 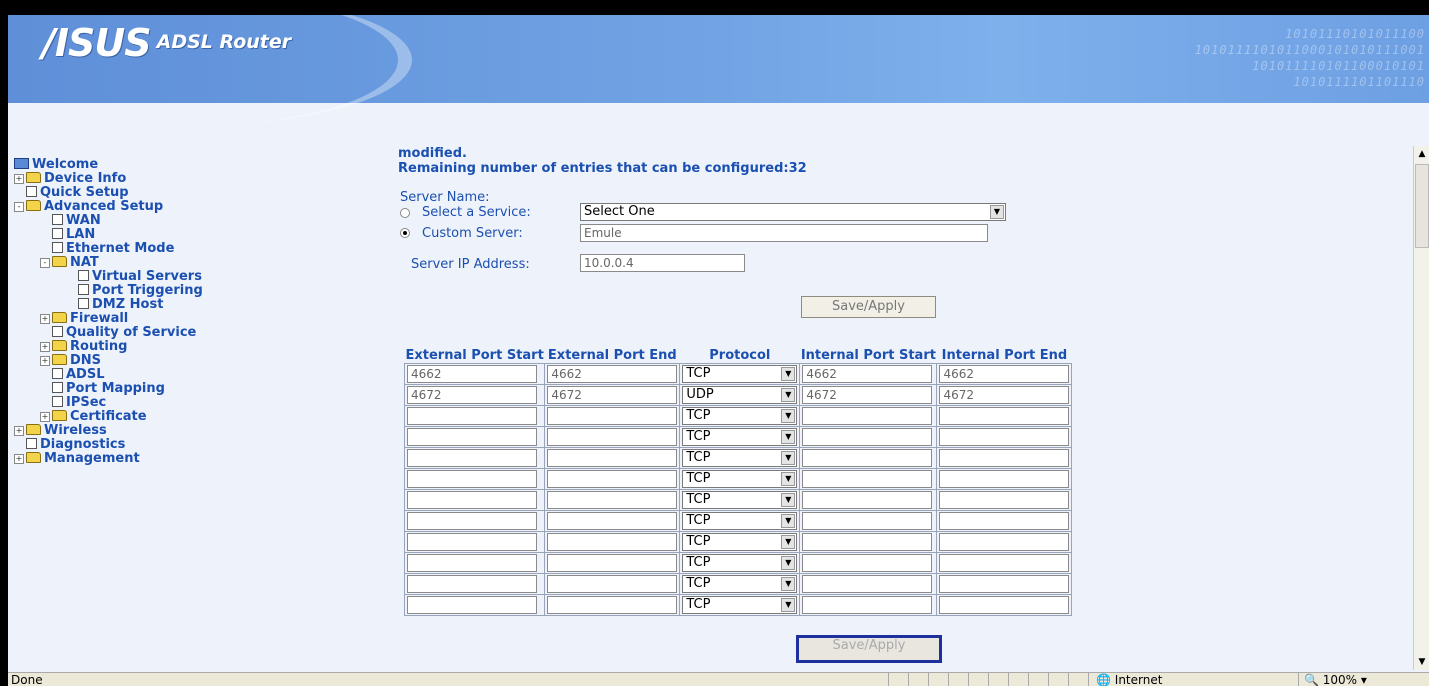 I want to click on scroll-down-icon: ▼, so click(x=1421, y=662).